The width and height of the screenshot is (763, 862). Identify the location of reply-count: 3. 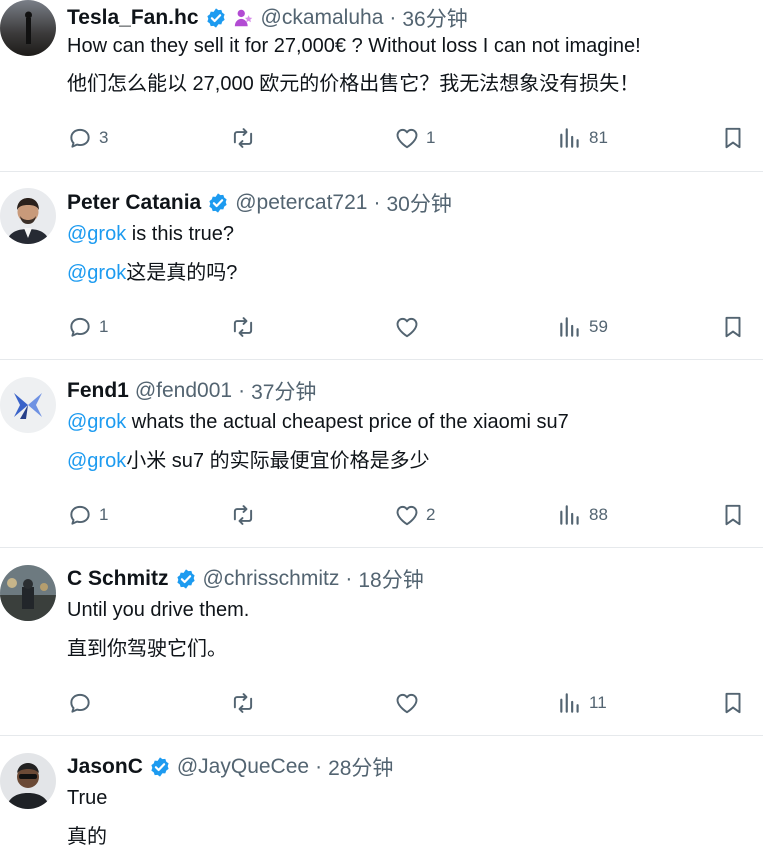
(104, 137).